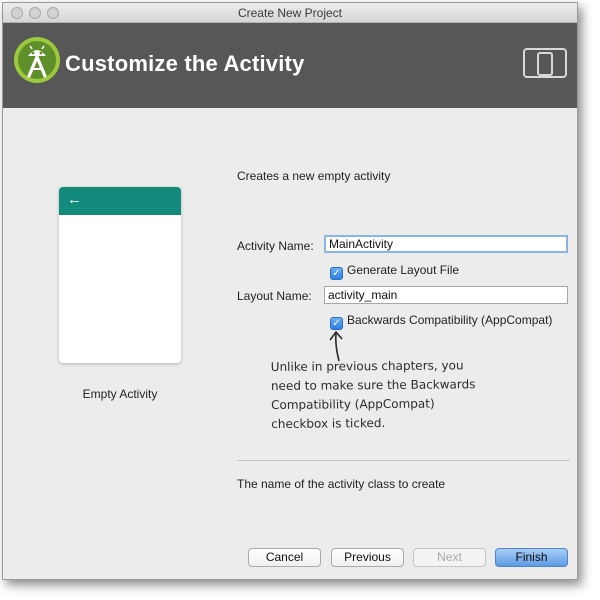 The height and width of the screenshot is (600, 600). What do you see at coordinates (353, 404) in the screenshot?
I see `annotation-line: Compatibility (AppCompat)` at bounding box center [353, 404].